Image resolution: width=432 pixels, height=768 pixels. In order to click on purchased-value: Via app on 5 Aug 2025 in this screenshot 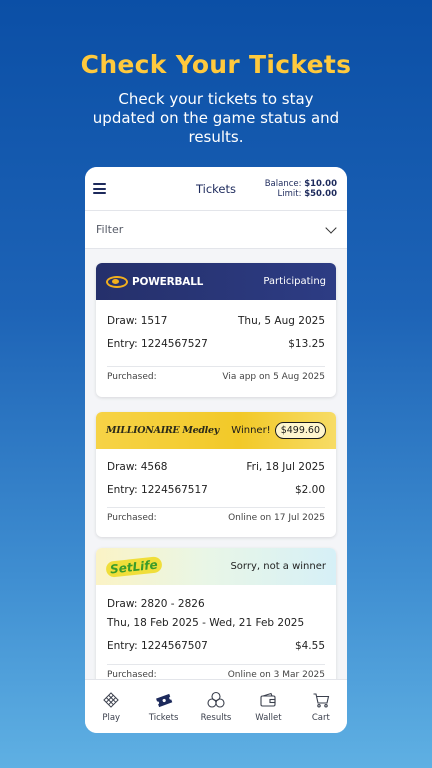, I will do `click(273, 377)`.